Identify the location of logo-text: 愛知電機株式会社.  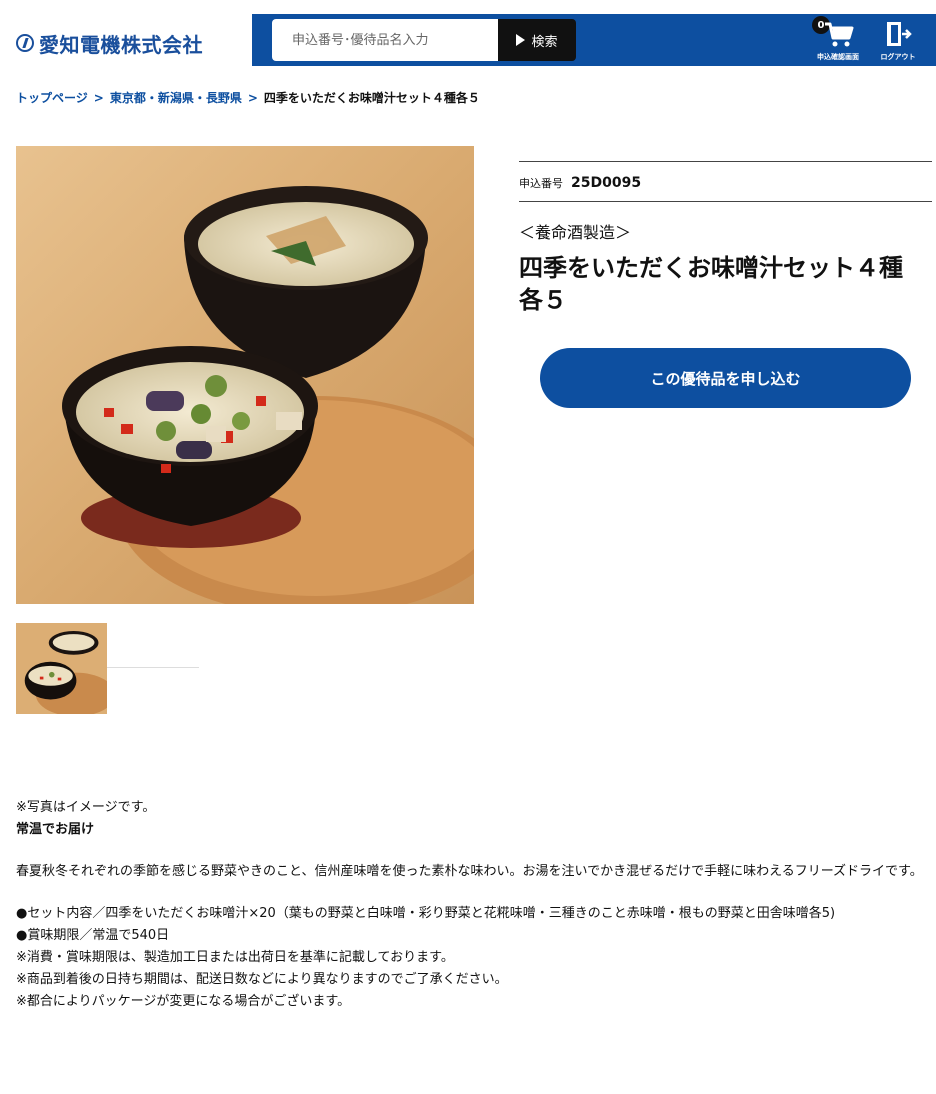
(121, 44).